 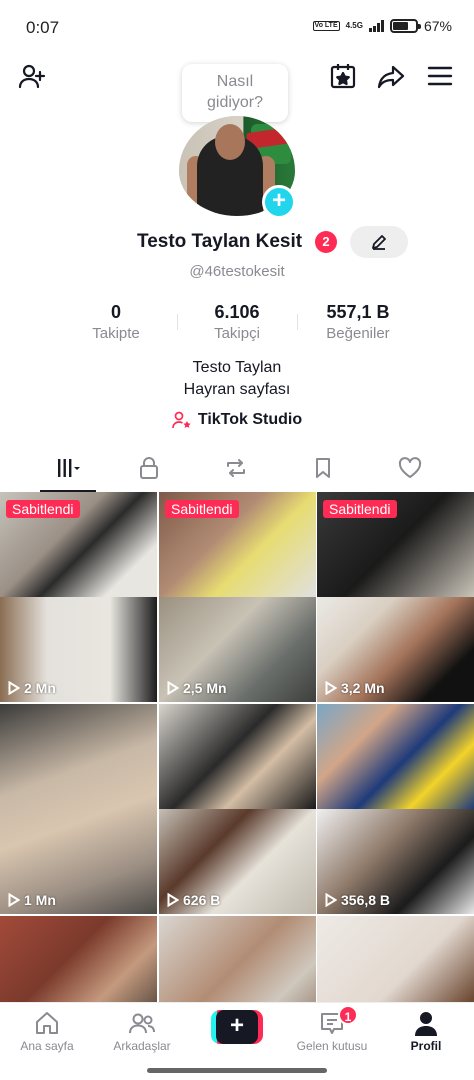 I want to click on add-story-button: +, so click(x=279, y=202).